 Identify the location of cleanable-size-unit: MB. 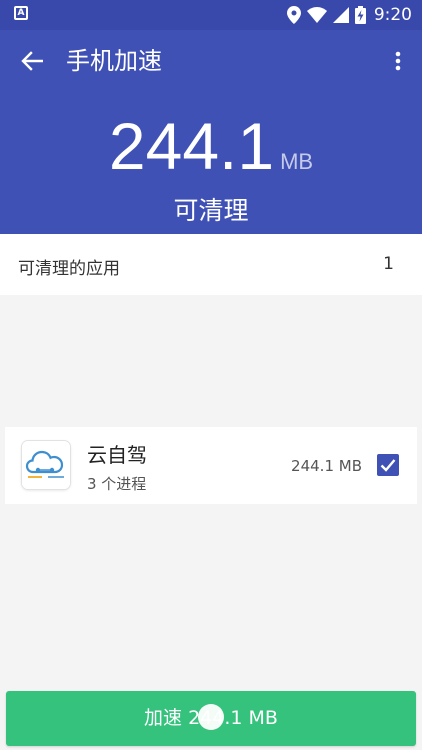
(297, 161).